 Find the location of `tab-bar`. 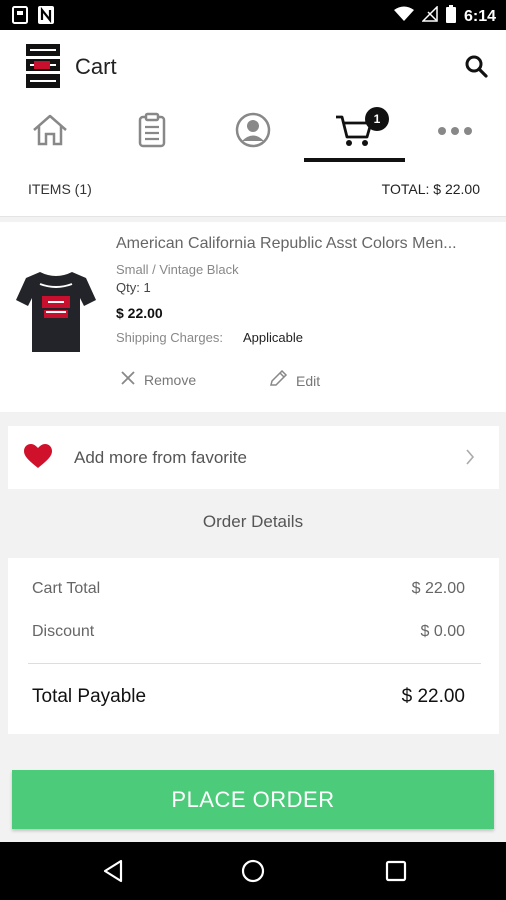

tab-bar is located at coordinates (253, 132).